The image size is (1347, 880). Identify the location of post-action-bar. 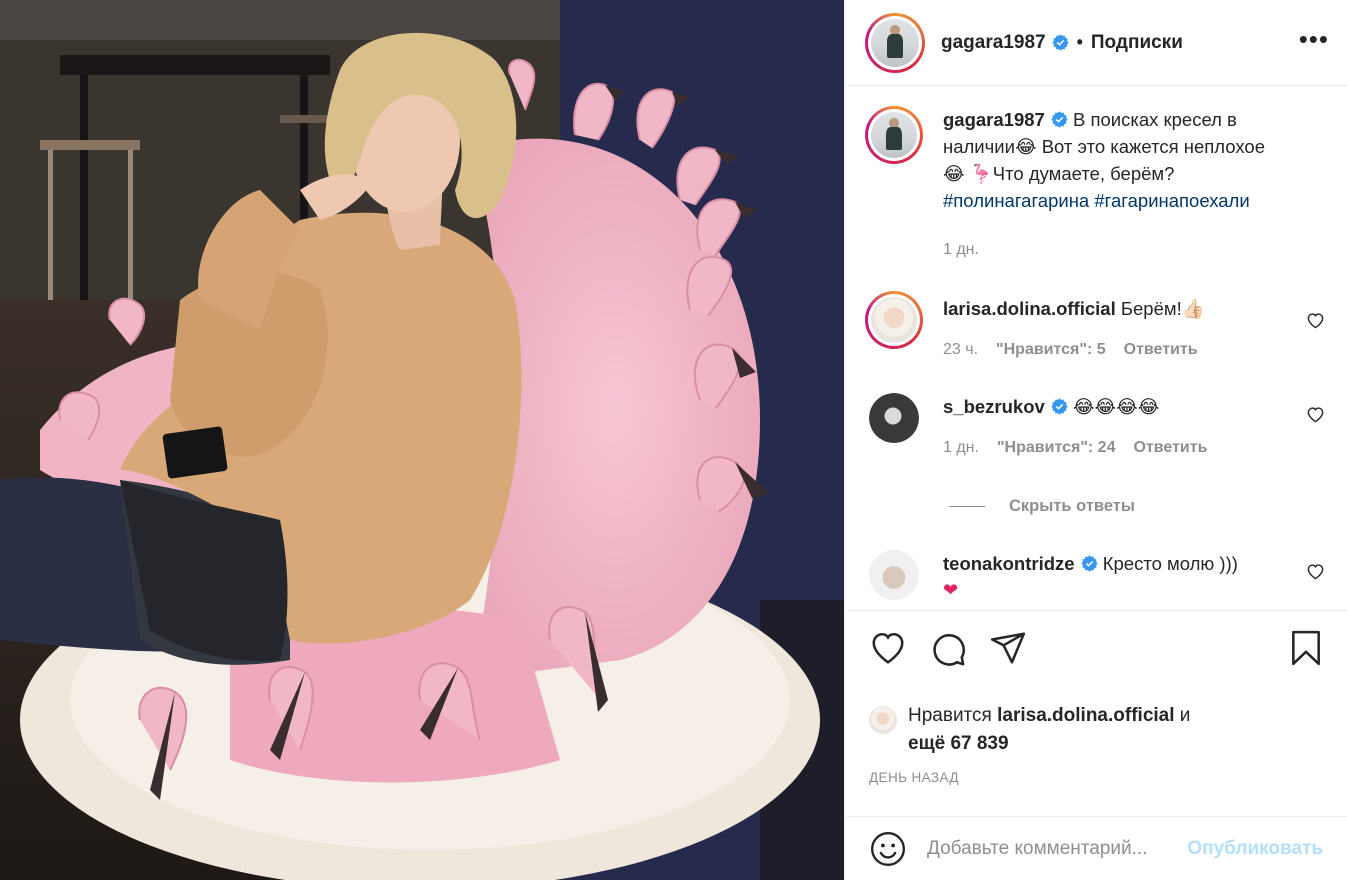
(1096, 658).